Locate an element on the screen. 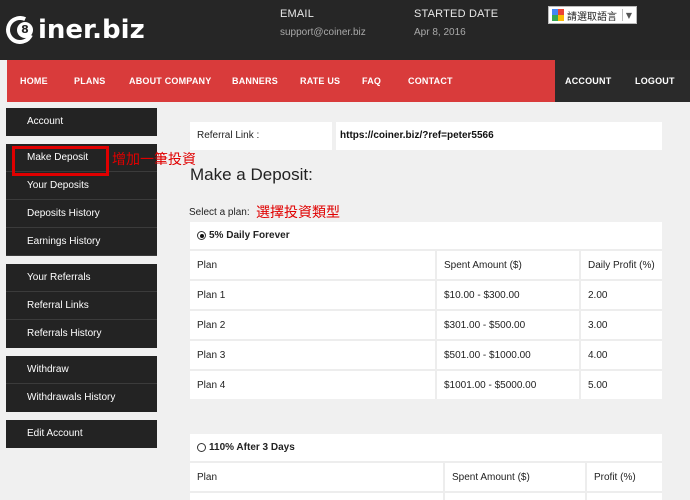 The height and width of the screenshot is (500, 690). google-translate-icon is located at coordinates (558, 15).